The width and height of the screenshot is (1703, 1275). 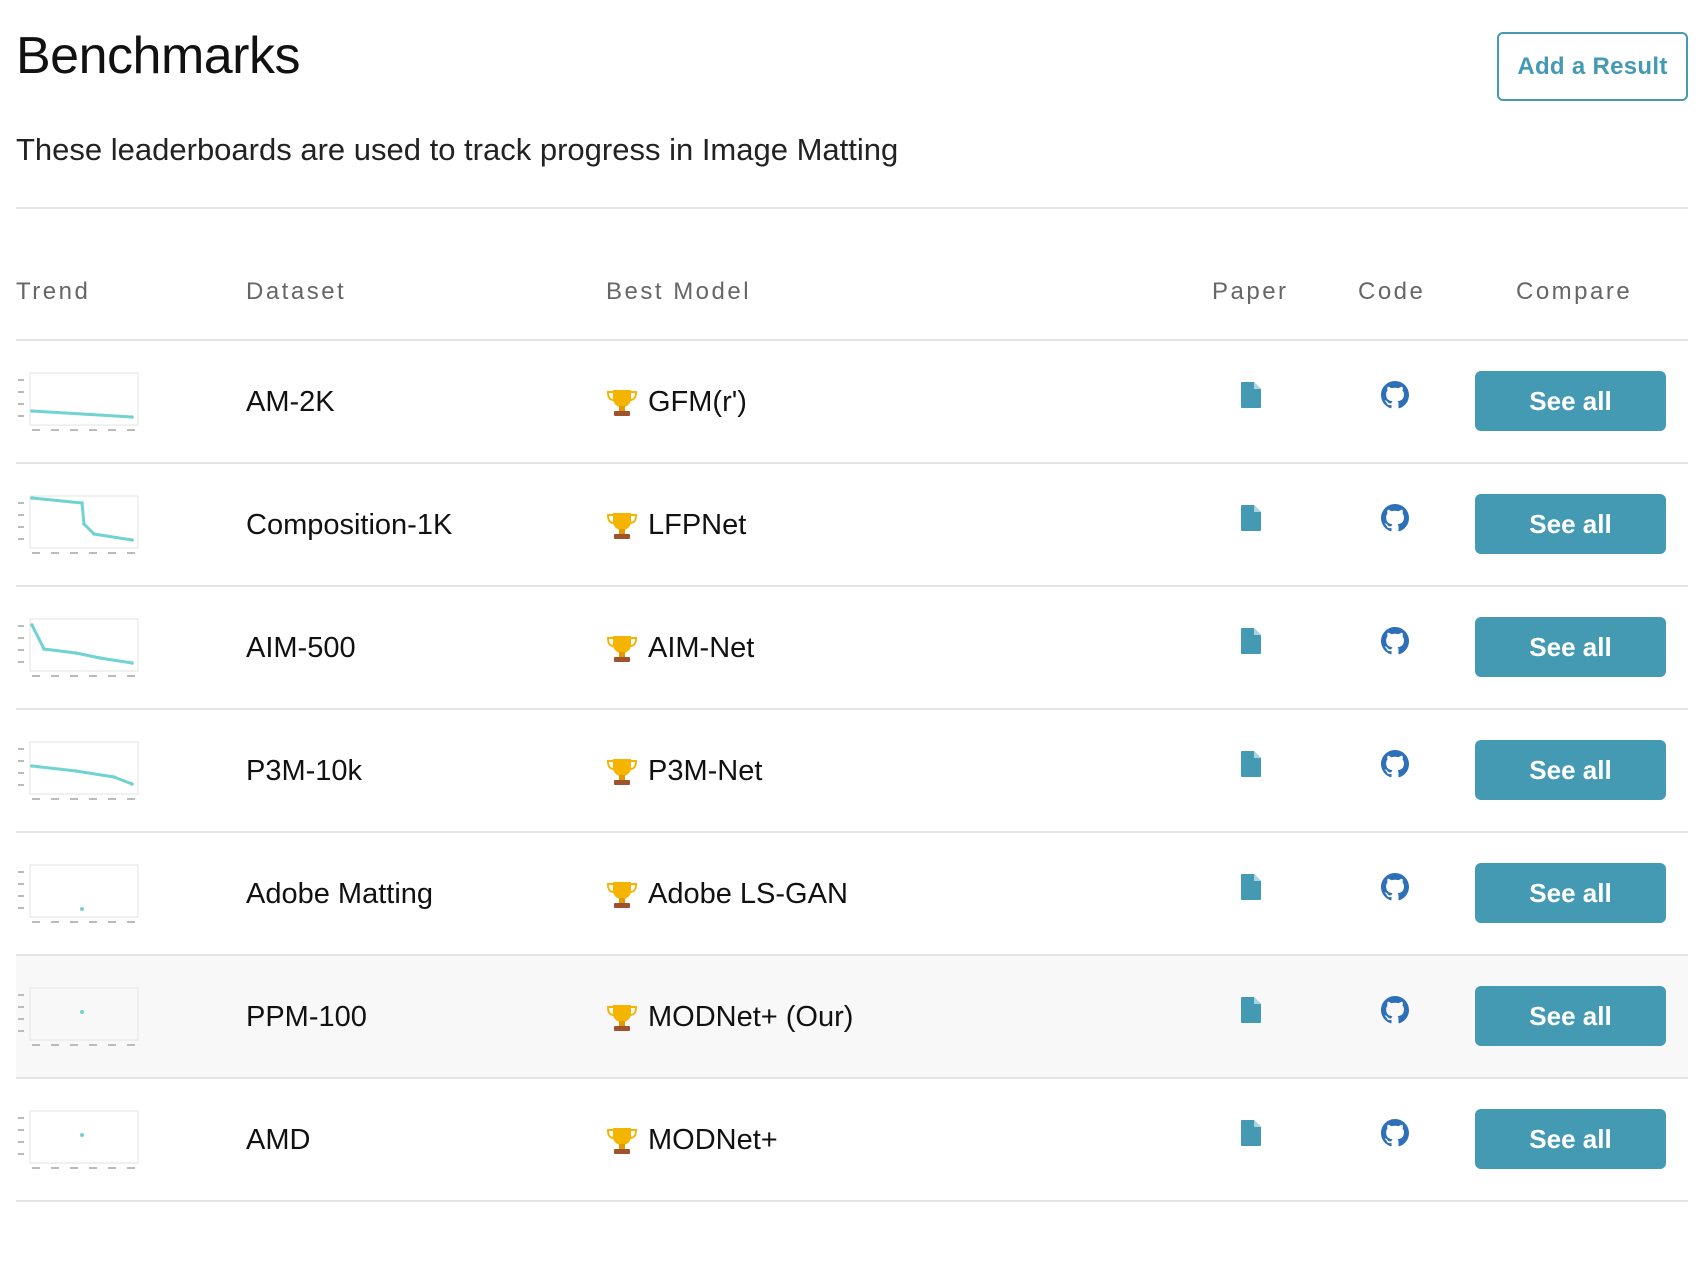 I want to click on best-model-link: P3M-Net, so click(x=705, y=771).